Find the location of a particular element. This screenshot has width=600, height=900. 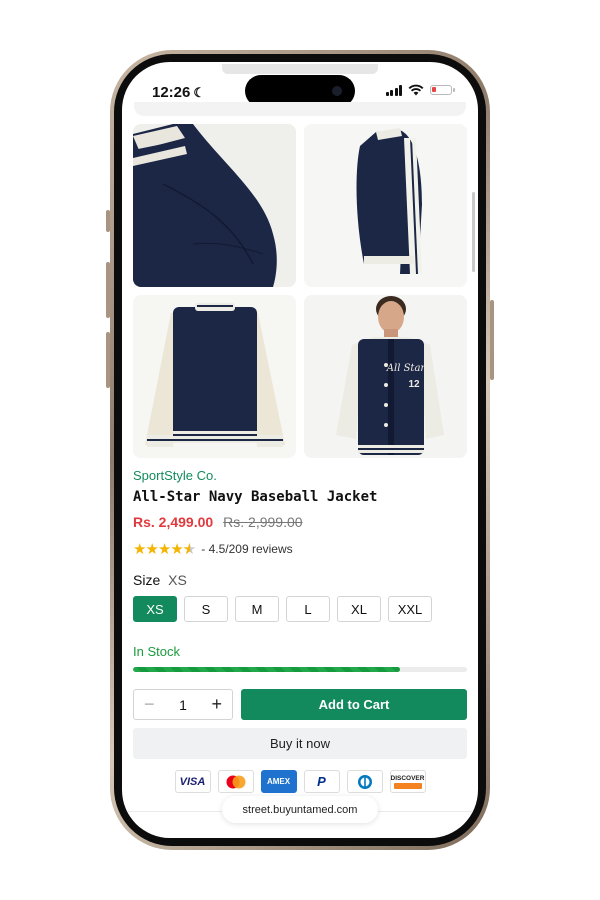

product-title: All-Star Navy Baseball Jacket is located at coordinates (255, 497).